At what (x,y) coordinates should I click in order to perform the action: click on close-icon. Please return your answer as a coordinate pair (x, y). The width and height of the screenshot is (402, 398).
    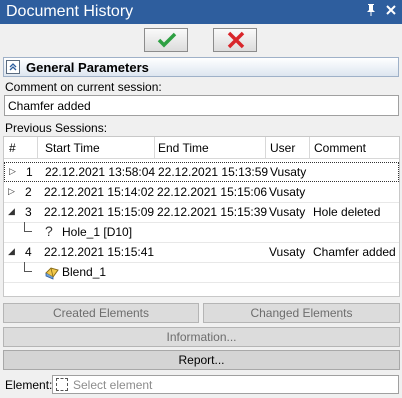
    Looking at the image, I should click on (391, 12).